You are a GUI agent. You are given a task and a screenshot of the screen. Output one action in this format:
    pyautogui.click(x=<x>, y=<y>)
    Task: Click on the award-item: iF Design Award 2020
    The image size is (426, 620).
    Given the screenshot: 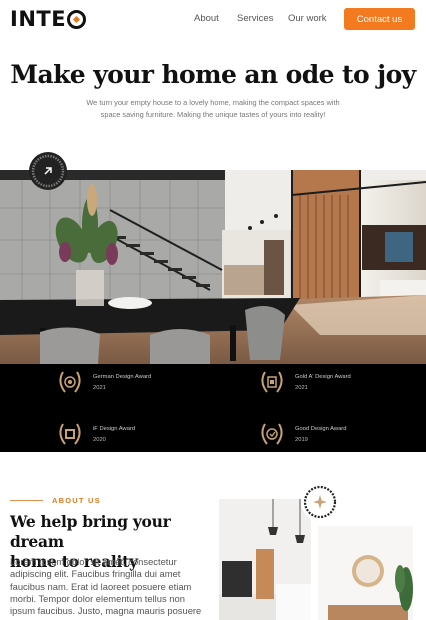 What is the action you would take?
    pyautogui.click(x=95, y=434)
    